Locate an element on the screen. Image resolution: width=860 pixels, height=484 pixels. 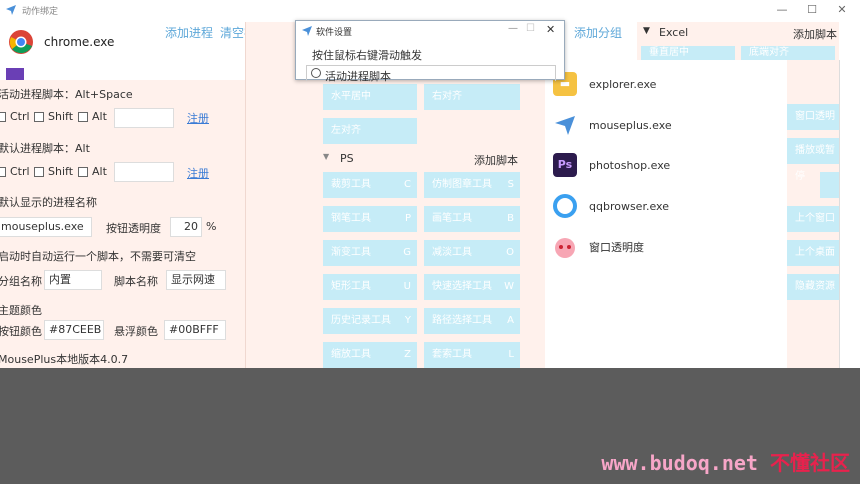
tool-button-brush: 画笔工具 B is located at coordinates (472, 219).